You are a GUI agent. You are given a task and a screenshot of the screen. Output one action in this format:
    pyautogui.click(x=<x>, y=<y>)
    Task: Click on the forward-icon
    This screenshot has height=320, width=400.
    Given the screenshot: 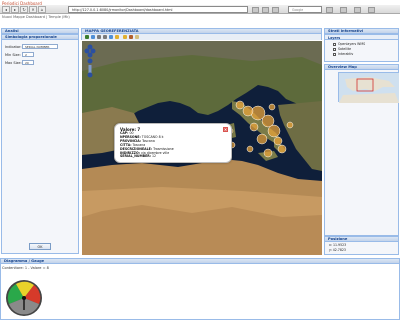 What is the action you would take?
    pyautogui.click(x=117, y=37)
    